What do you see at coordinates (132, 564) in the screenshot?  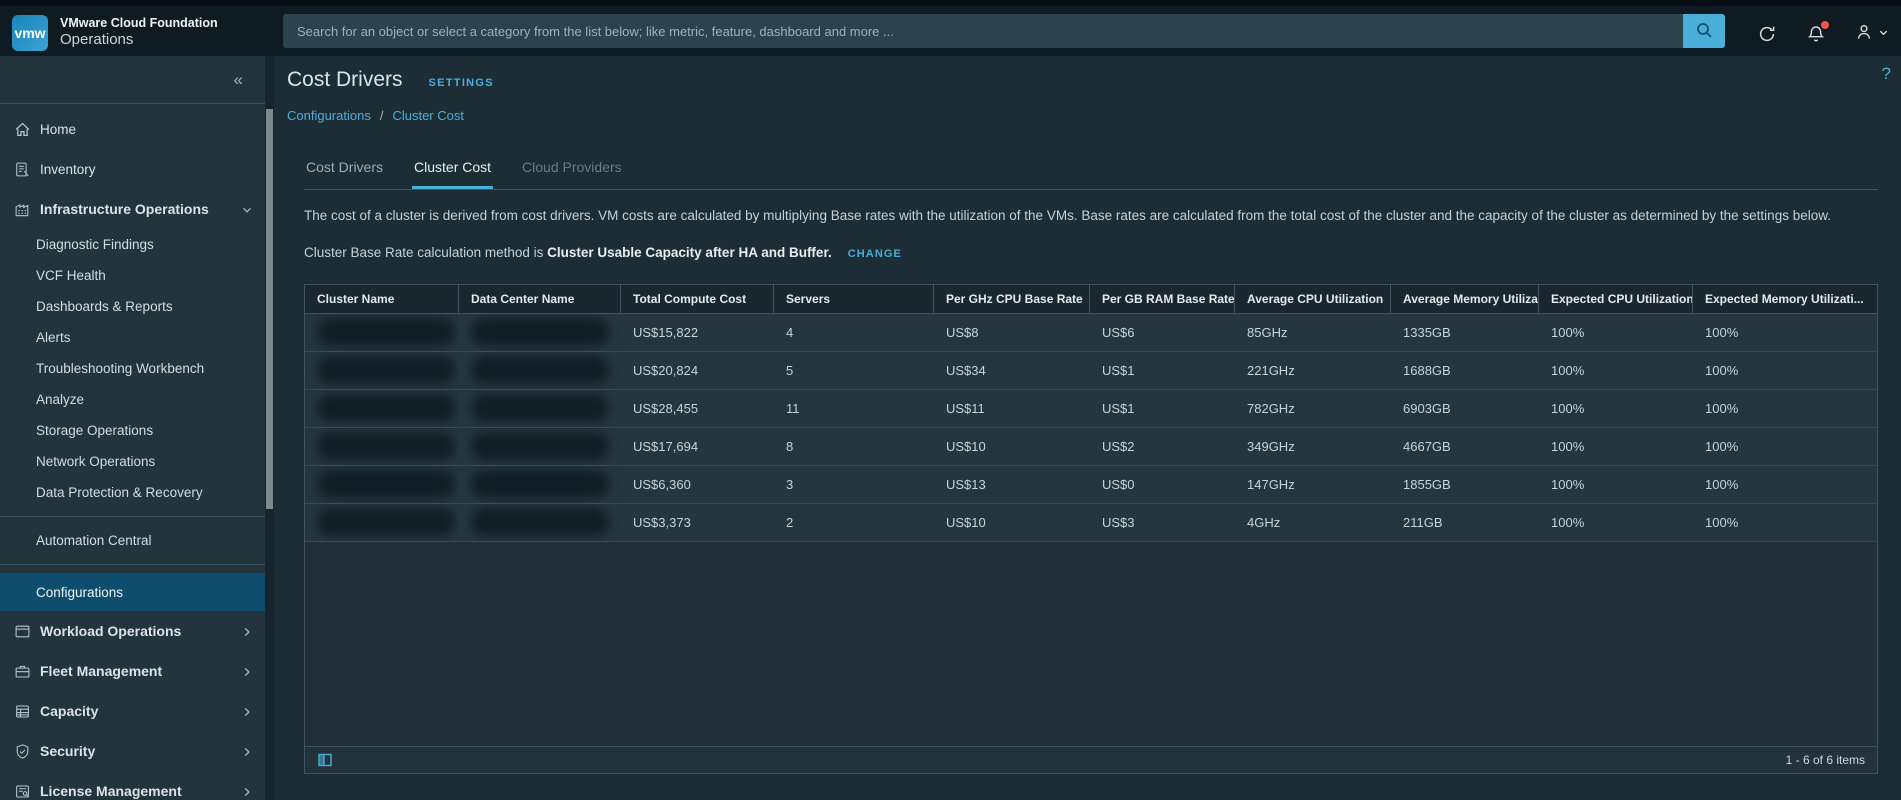 I see `sidebar-divider` at bounding box center [132, 564].